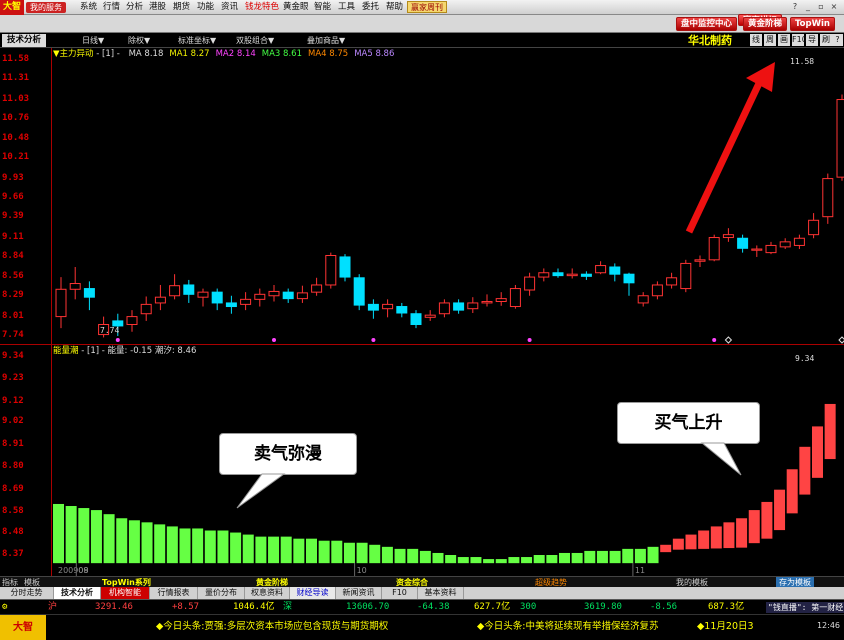 This screenshot has height=640, width=844. What do you see at coordinates (174, 593) in the screenshot?
I see `tab-report: 行情报表` at bounding box center [174, 593].